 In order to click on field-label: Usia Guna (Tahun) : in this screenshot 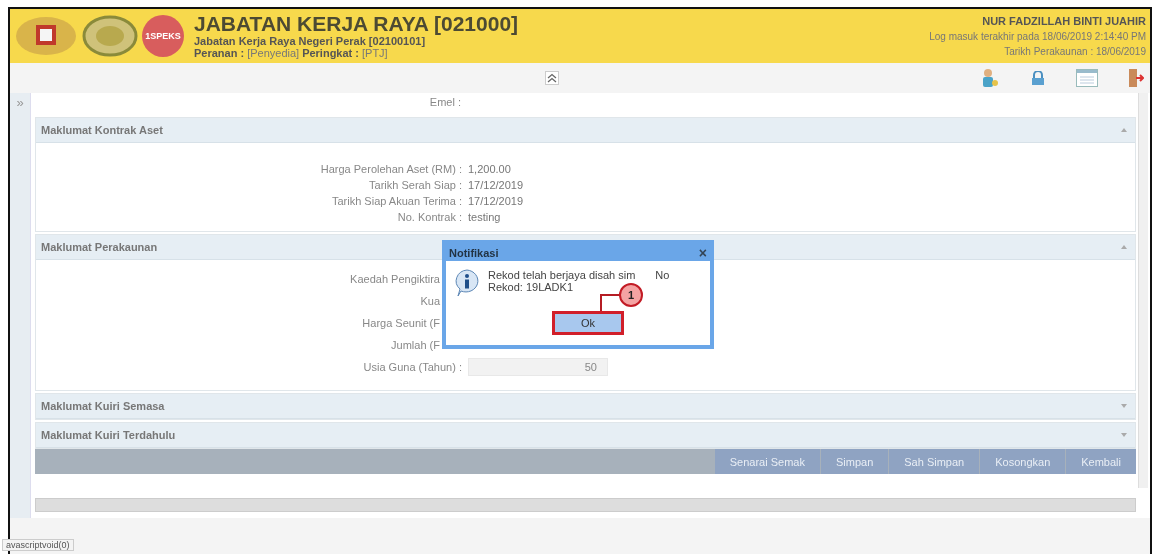, I will do `click(412, 367)`.